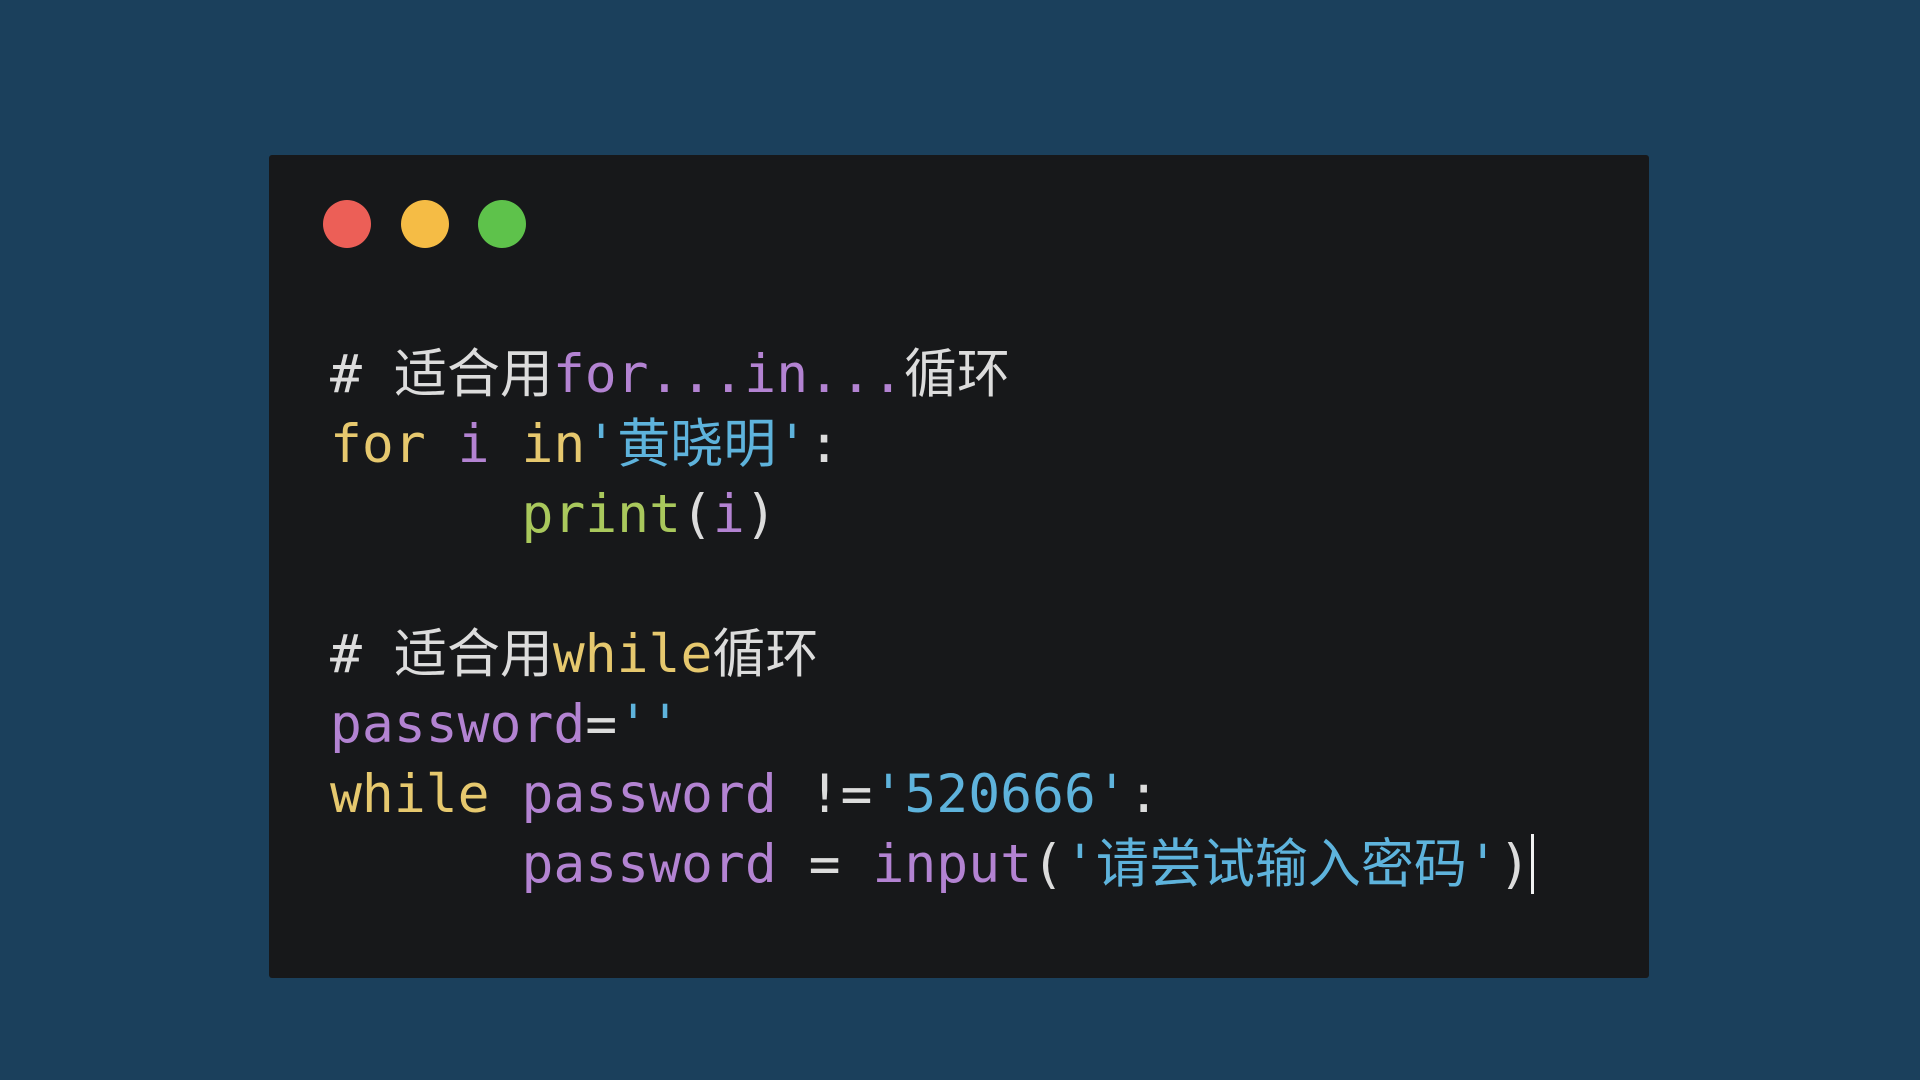 Image resolution: width=1920 pixels, height=1080 pixels. Describe the element at coordinates (932, 655) in the screenshot. I see `code-line: # 适合用while循环` at that location.